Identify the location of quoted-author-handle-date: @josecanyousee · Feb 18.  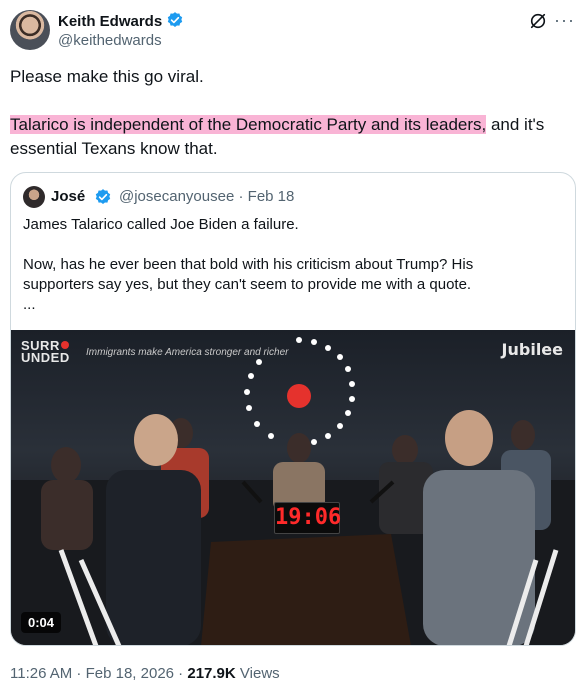
(206, 196).